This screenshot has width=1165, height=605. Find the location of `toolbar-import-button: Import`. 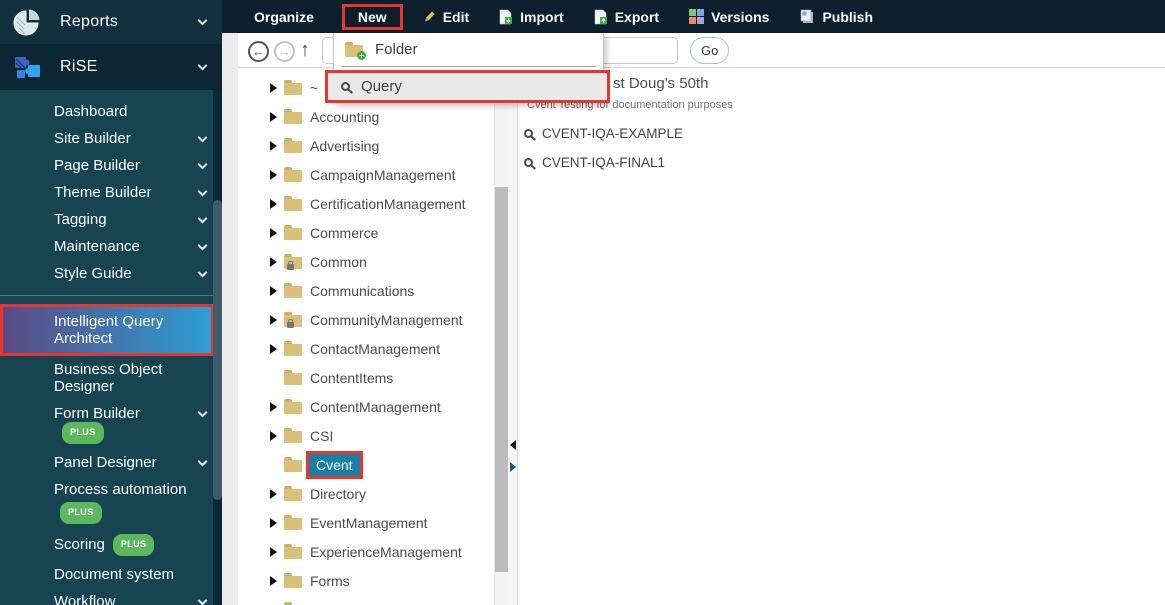

toolbar-import-button: Import is located at coordinates (531, 17).